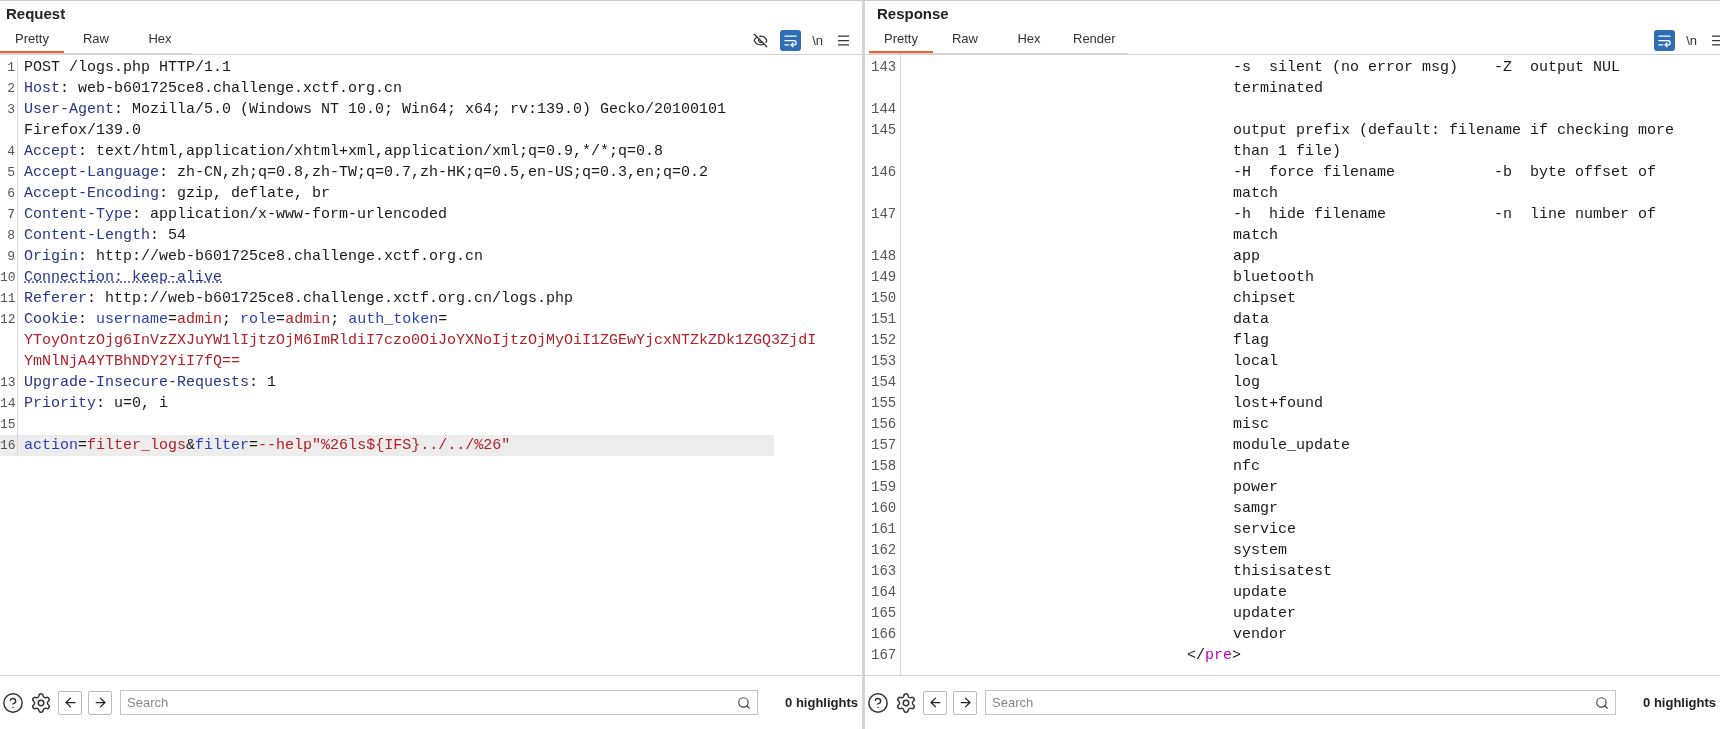 The width and height of the screenshot is (1720, 729). What do you see at coordinates (366, 172) in the screenshot?
I see `code-line: Accept-Language: zh-CN,zh;q=0.8,zh-TW;q=0.7,zh-HK;q=0.5,en-US;q=0.3,en;q=0.2` at bounding box center [366, 172].